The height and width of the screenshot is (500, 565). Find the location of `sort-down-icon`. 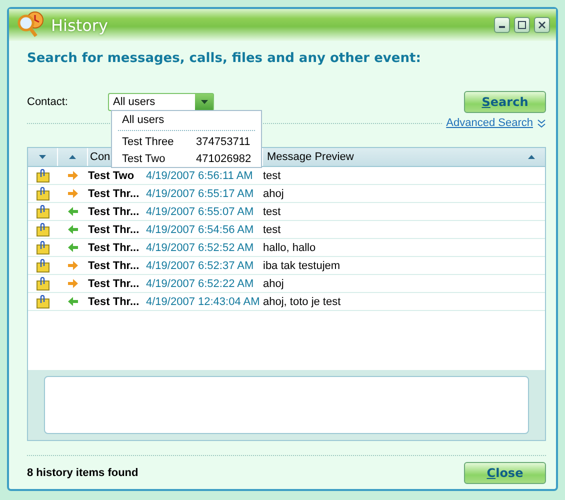

sort-down-icon is located at coordinates (42, 157).